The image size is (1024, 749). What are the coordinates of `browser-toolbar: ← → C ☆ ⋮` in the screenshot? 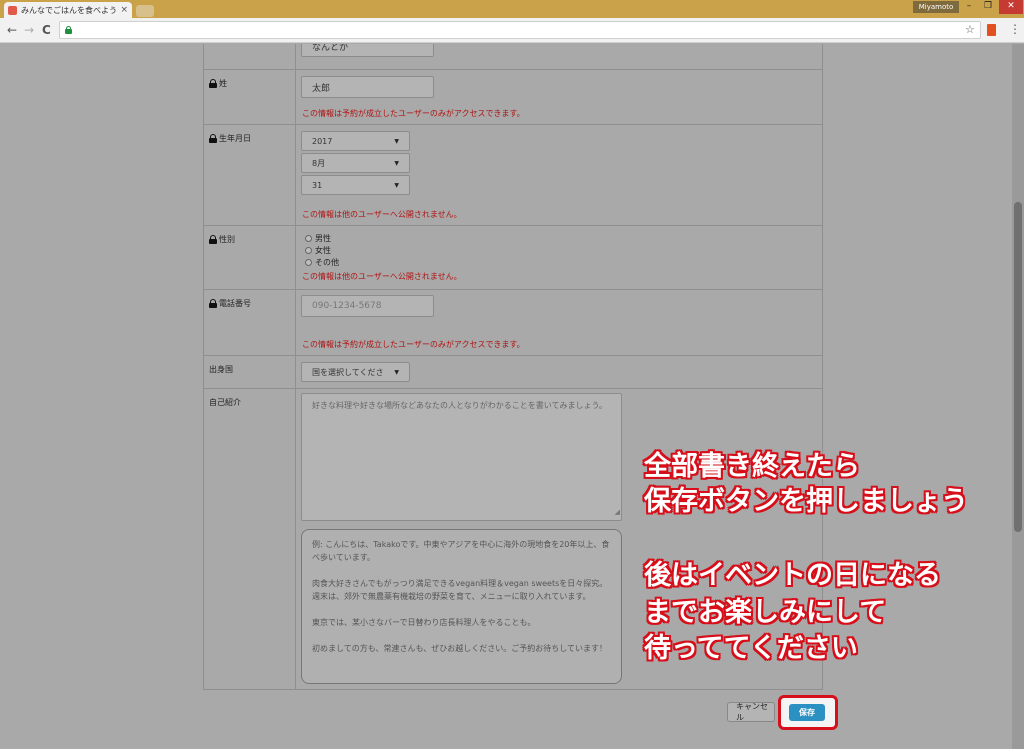 It's located at (512, 30).